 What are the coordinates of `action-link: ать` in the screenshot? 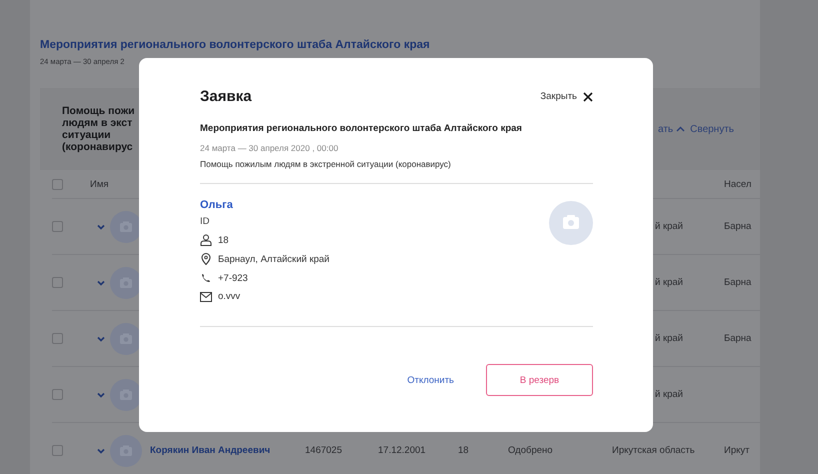 It's located at (666, 129).